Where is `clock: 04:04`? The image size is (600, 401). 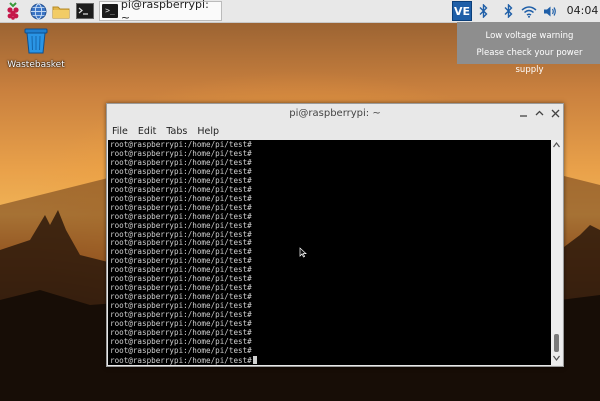
clock: 04:04 is located at coordinates (582, 11).